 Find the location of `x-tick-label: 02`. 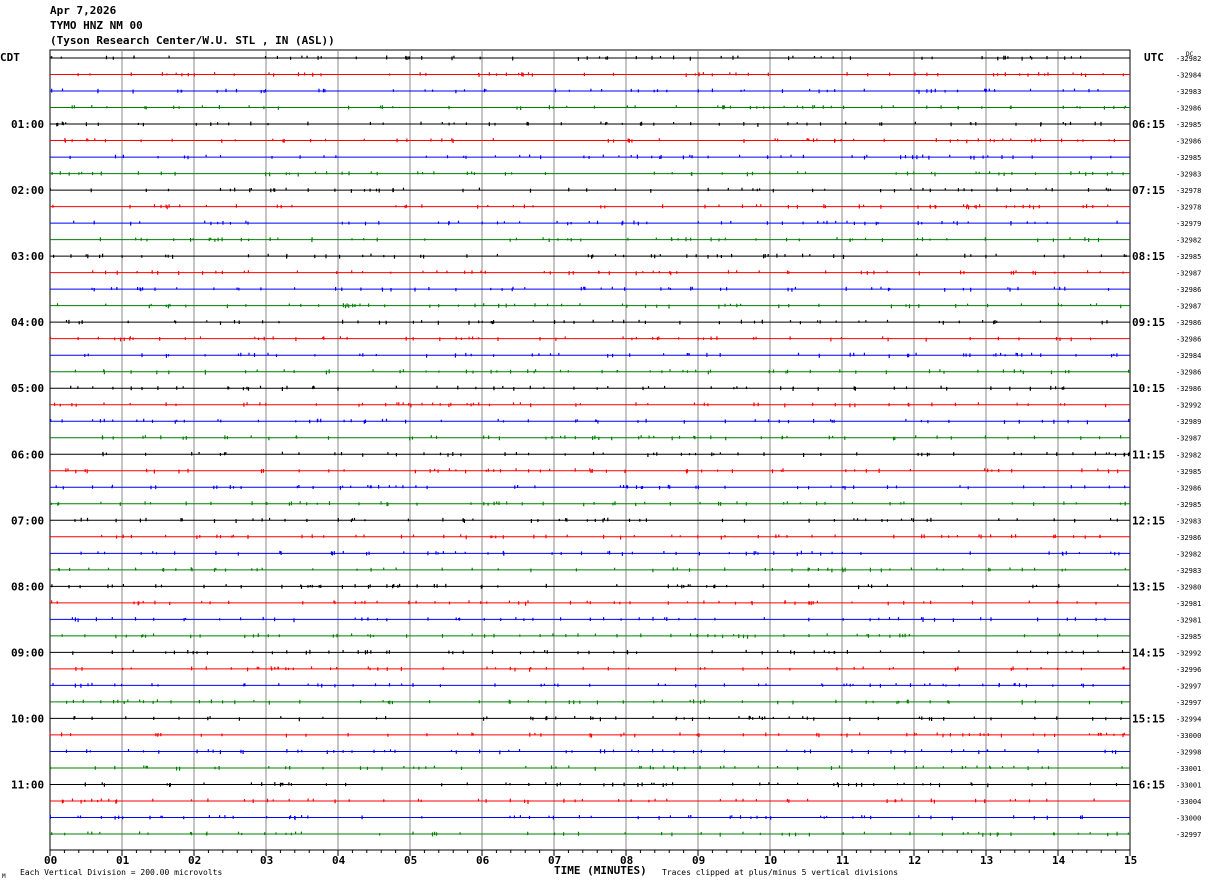

x-tick-label: 02 is located at coordinates (194, 860).